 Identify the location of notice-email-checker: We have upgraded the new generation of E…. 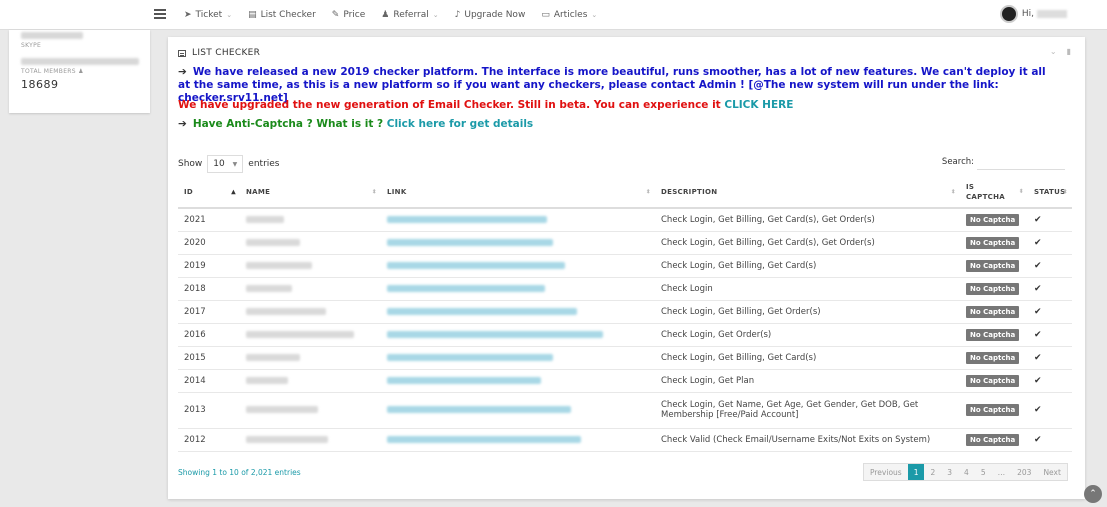
(486, 105).